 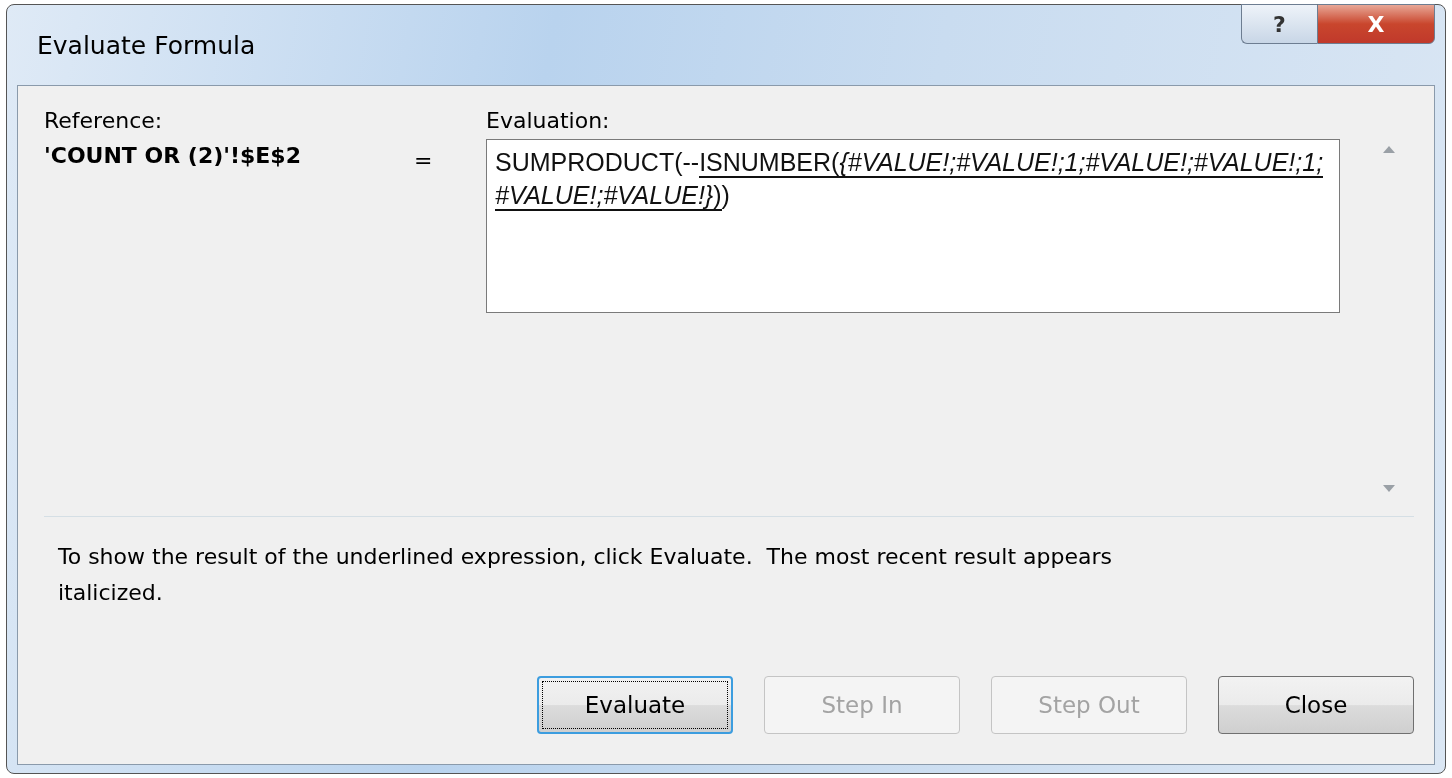 What do you see at coordinates (424, 161) in the screenshot?
I see `equals-sign: =` at bounding box center [424, 161].